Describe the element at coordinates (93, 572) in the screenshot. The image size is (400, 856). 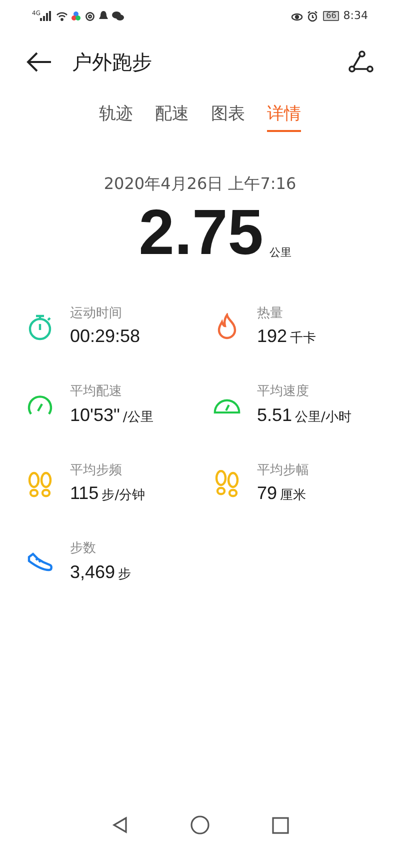
I see `stat-value: 3,469` at that location.